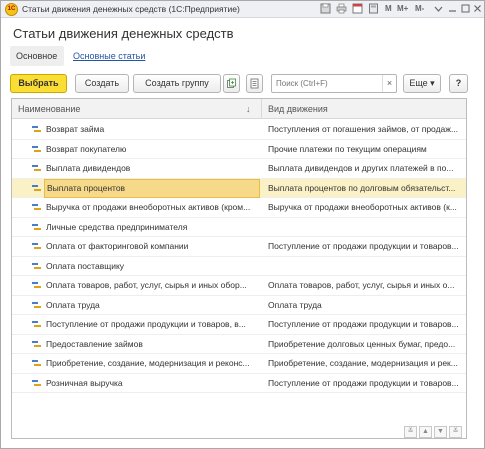  What do you see at coordinates (364, 109) in the screenshot?
I see `column-header-kind: Вид движения` at bounding box center [364, 109].